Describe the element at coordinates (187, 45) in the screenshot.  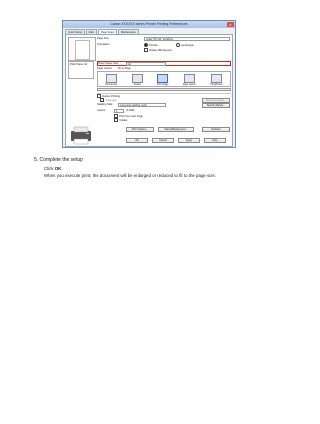
I see `landscape-text: Landscape` at that location.